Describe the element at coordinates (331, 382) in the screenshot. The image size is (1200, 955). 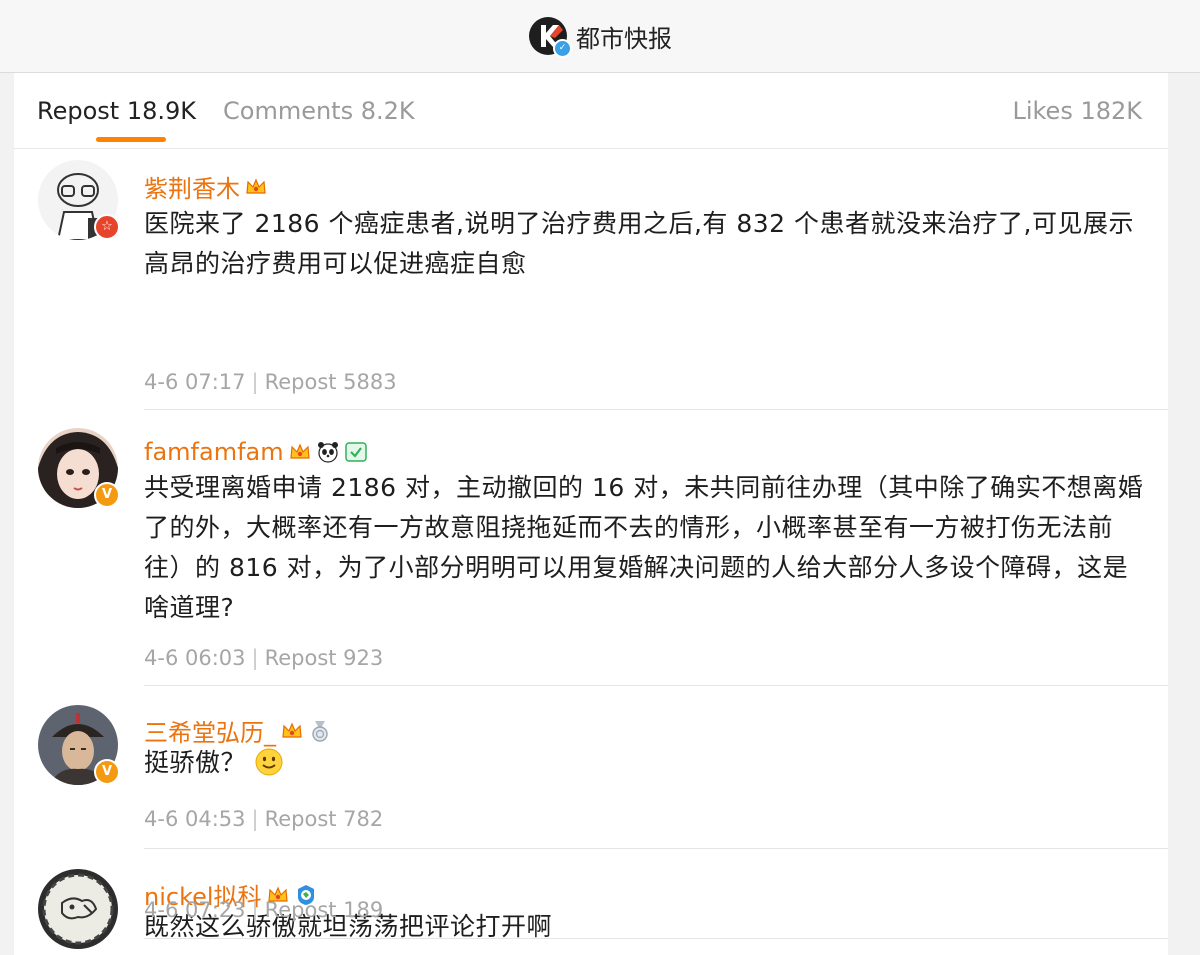
I see `repost-count-link: Repost 5883` at that location.